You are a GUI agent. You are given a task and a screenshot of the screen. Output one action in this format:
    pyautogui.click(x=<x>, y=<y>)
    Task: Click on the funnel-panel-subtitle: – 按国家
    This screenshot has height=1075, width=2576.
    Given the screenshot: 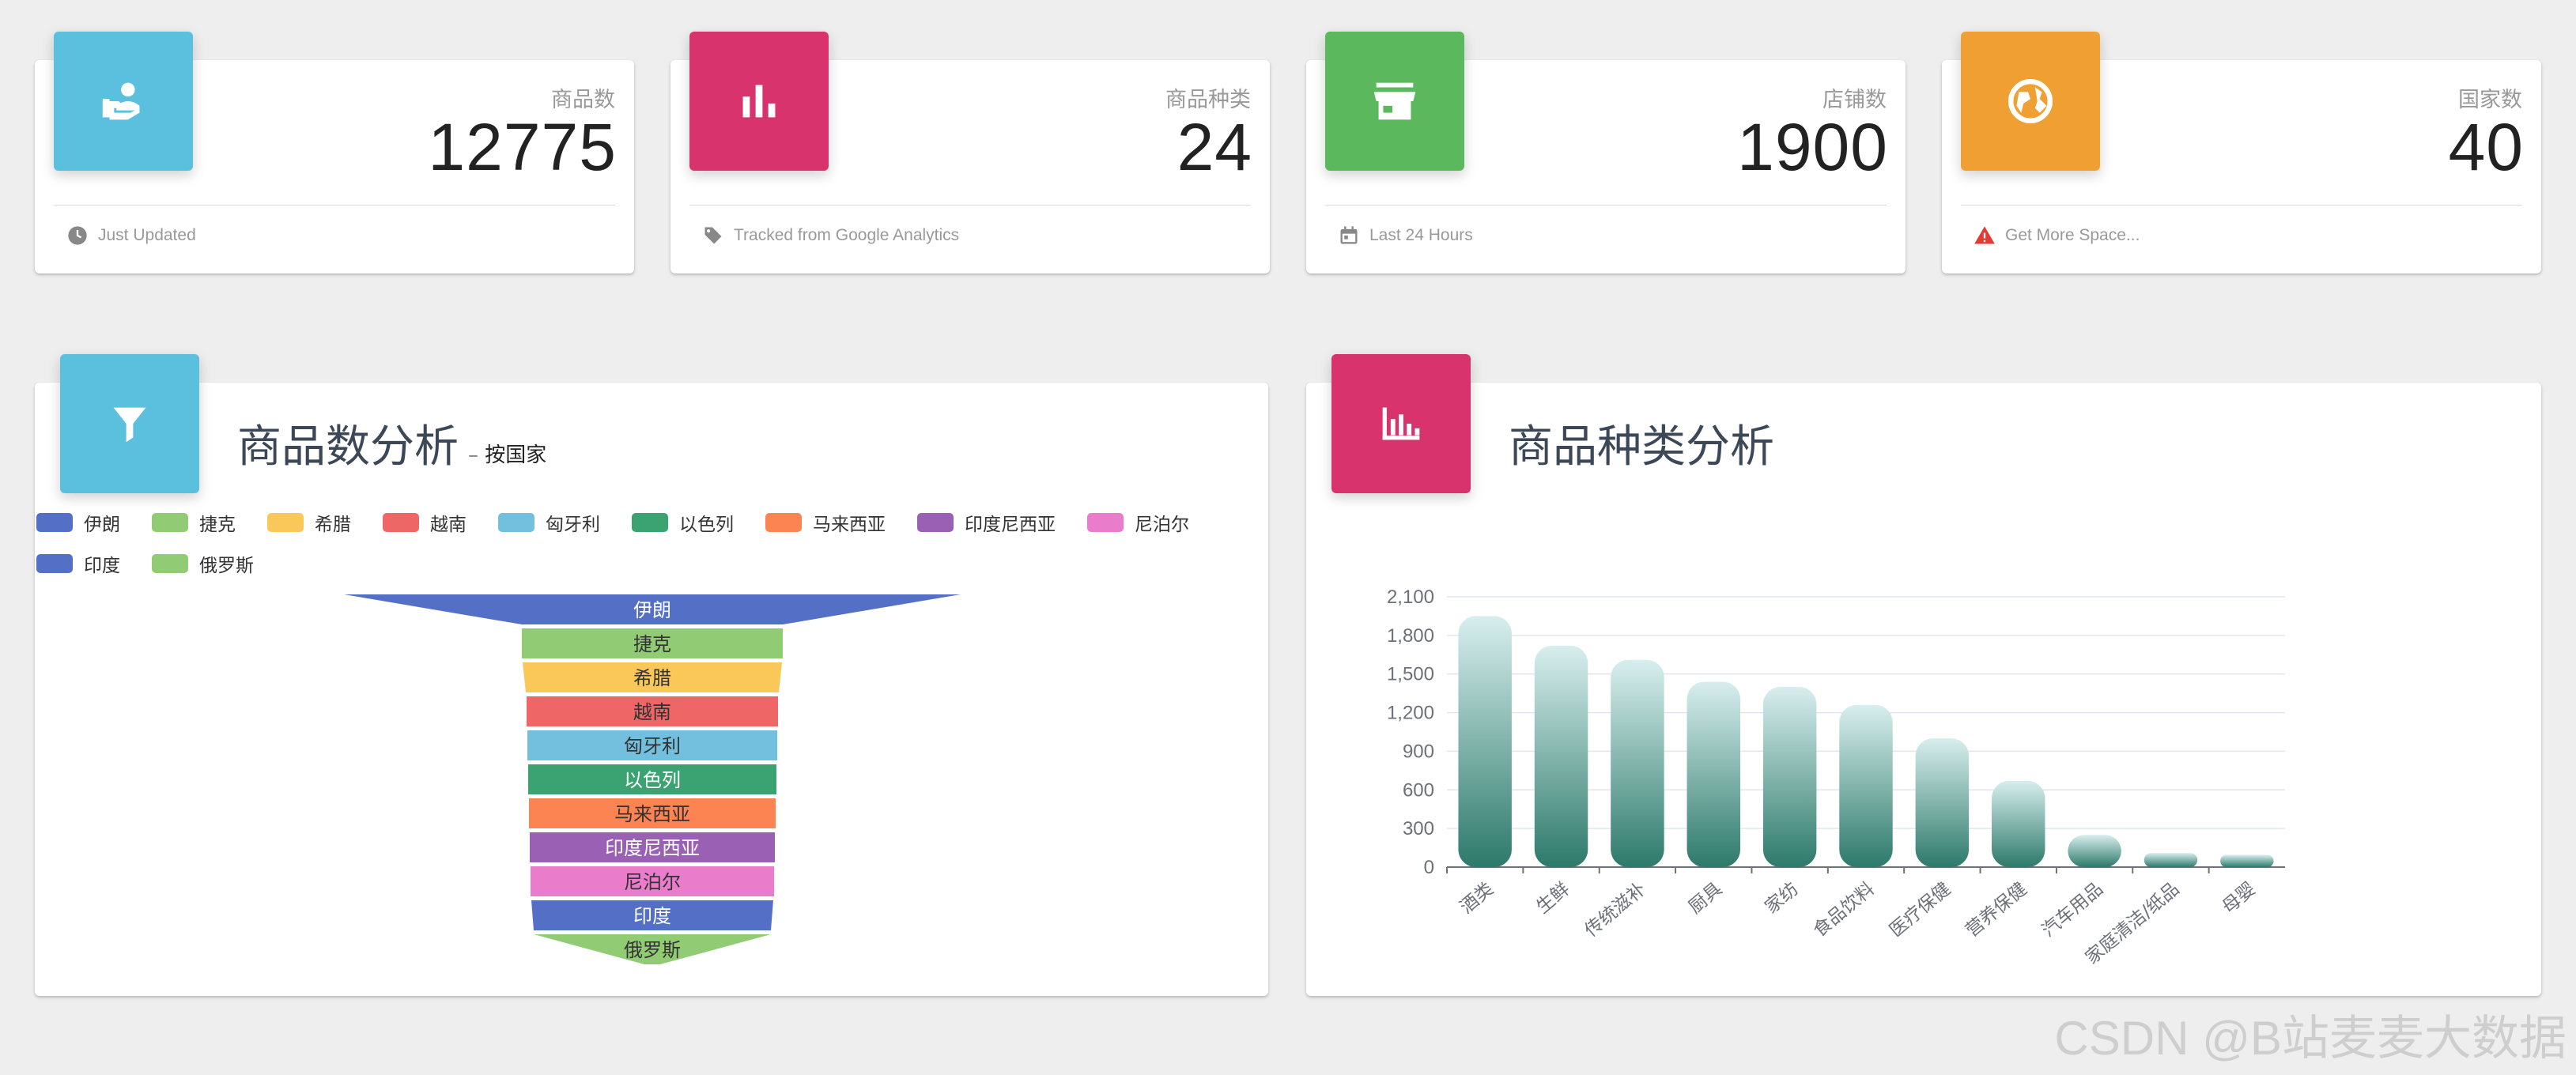 What is the action you would take?
    pyautogui.click(x=507, y=455)
    